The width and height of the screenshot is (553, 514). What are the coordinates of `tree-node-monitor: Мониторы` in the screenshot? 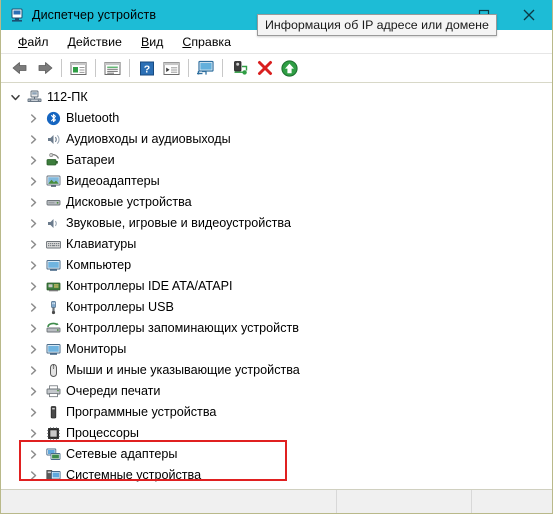 It's located at (276, 349).